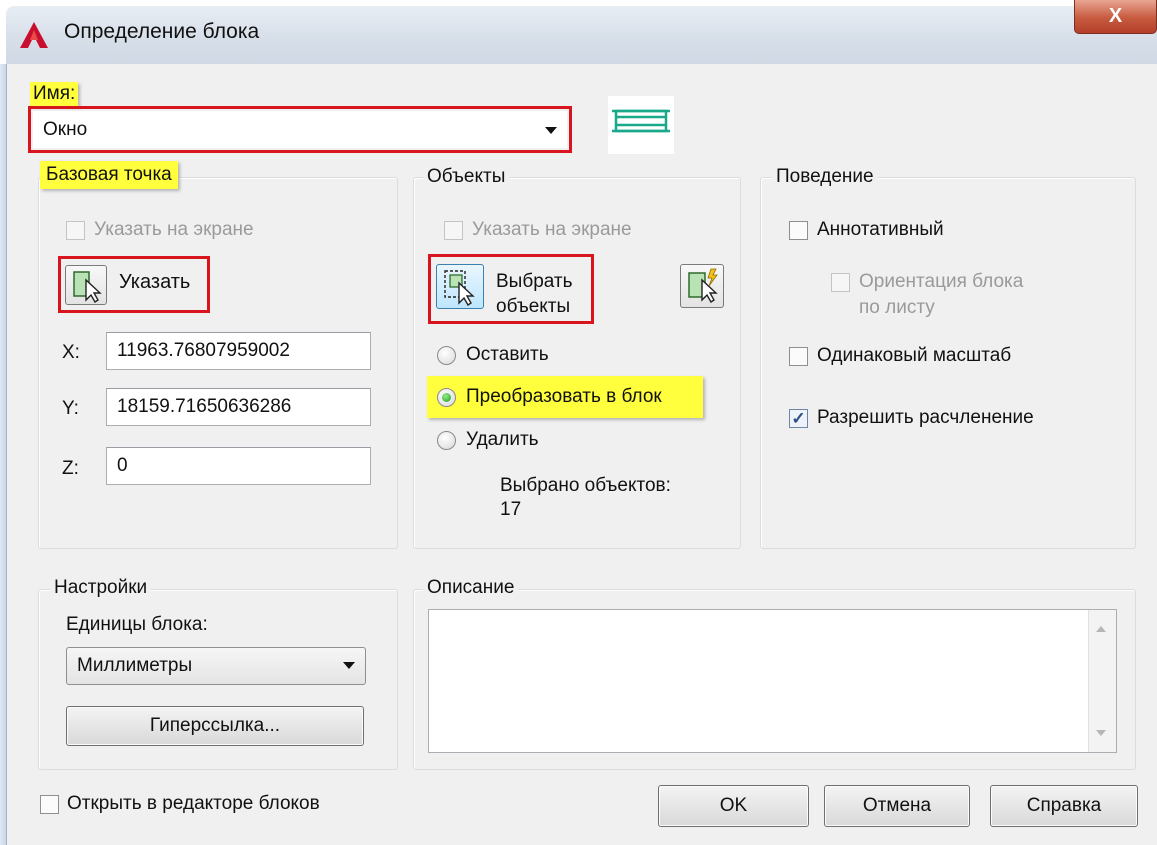 Image resolution: width=1157 pixels, height=845 pixels. What do you see at coordinates (925, 418) in the screenshot?
I see `allow-explode-label: Разрешить расчленение` at bounding box center [925, 418].